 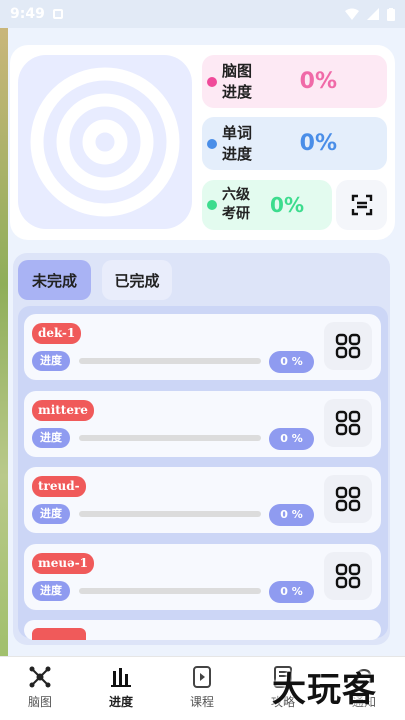 I want to click on wifi-icon, so click(x=352, y=14).